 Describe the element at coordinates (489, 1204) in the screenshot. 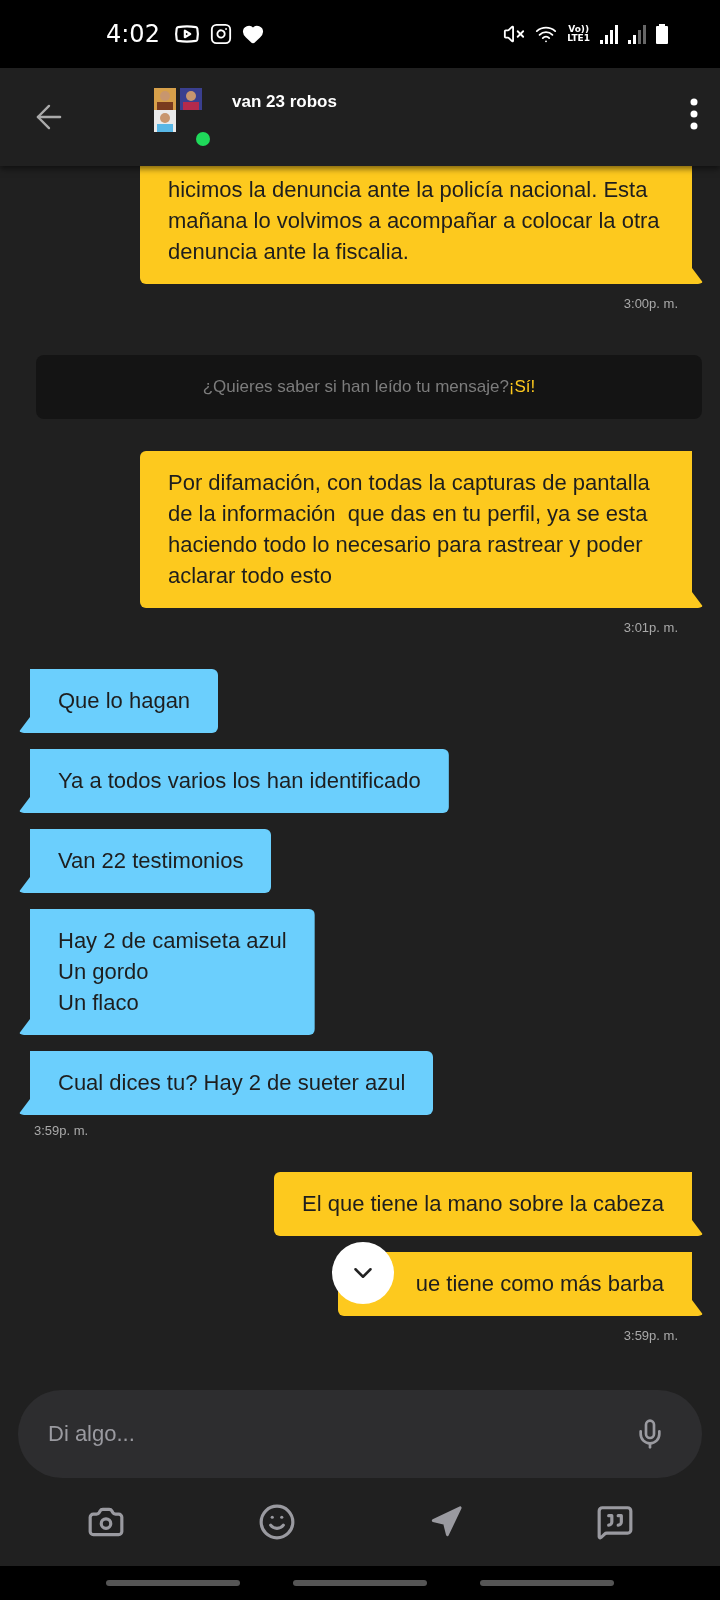

I see `message-bubble: El que tiene la mano sobre la cabeza` at that location.